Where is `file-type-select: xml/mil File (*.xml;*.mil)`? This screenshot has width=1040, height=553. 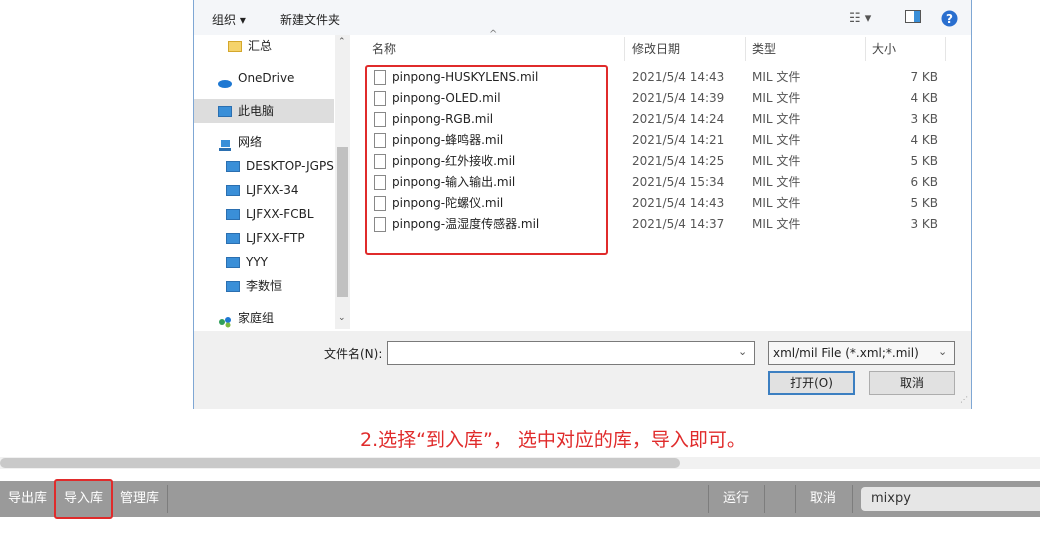
file-type-select: xml/mil File (*.xml;*.mil) is located at coordinates (861, 353).